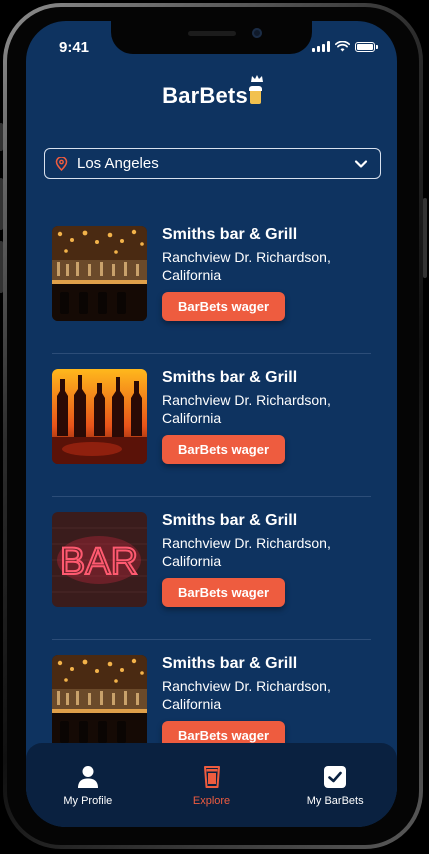 This screenshot has height=854, width=429. What do you see at coordinates (212, 33) in the screenshot?
I see `speaker` at bounding box center [212, 33].